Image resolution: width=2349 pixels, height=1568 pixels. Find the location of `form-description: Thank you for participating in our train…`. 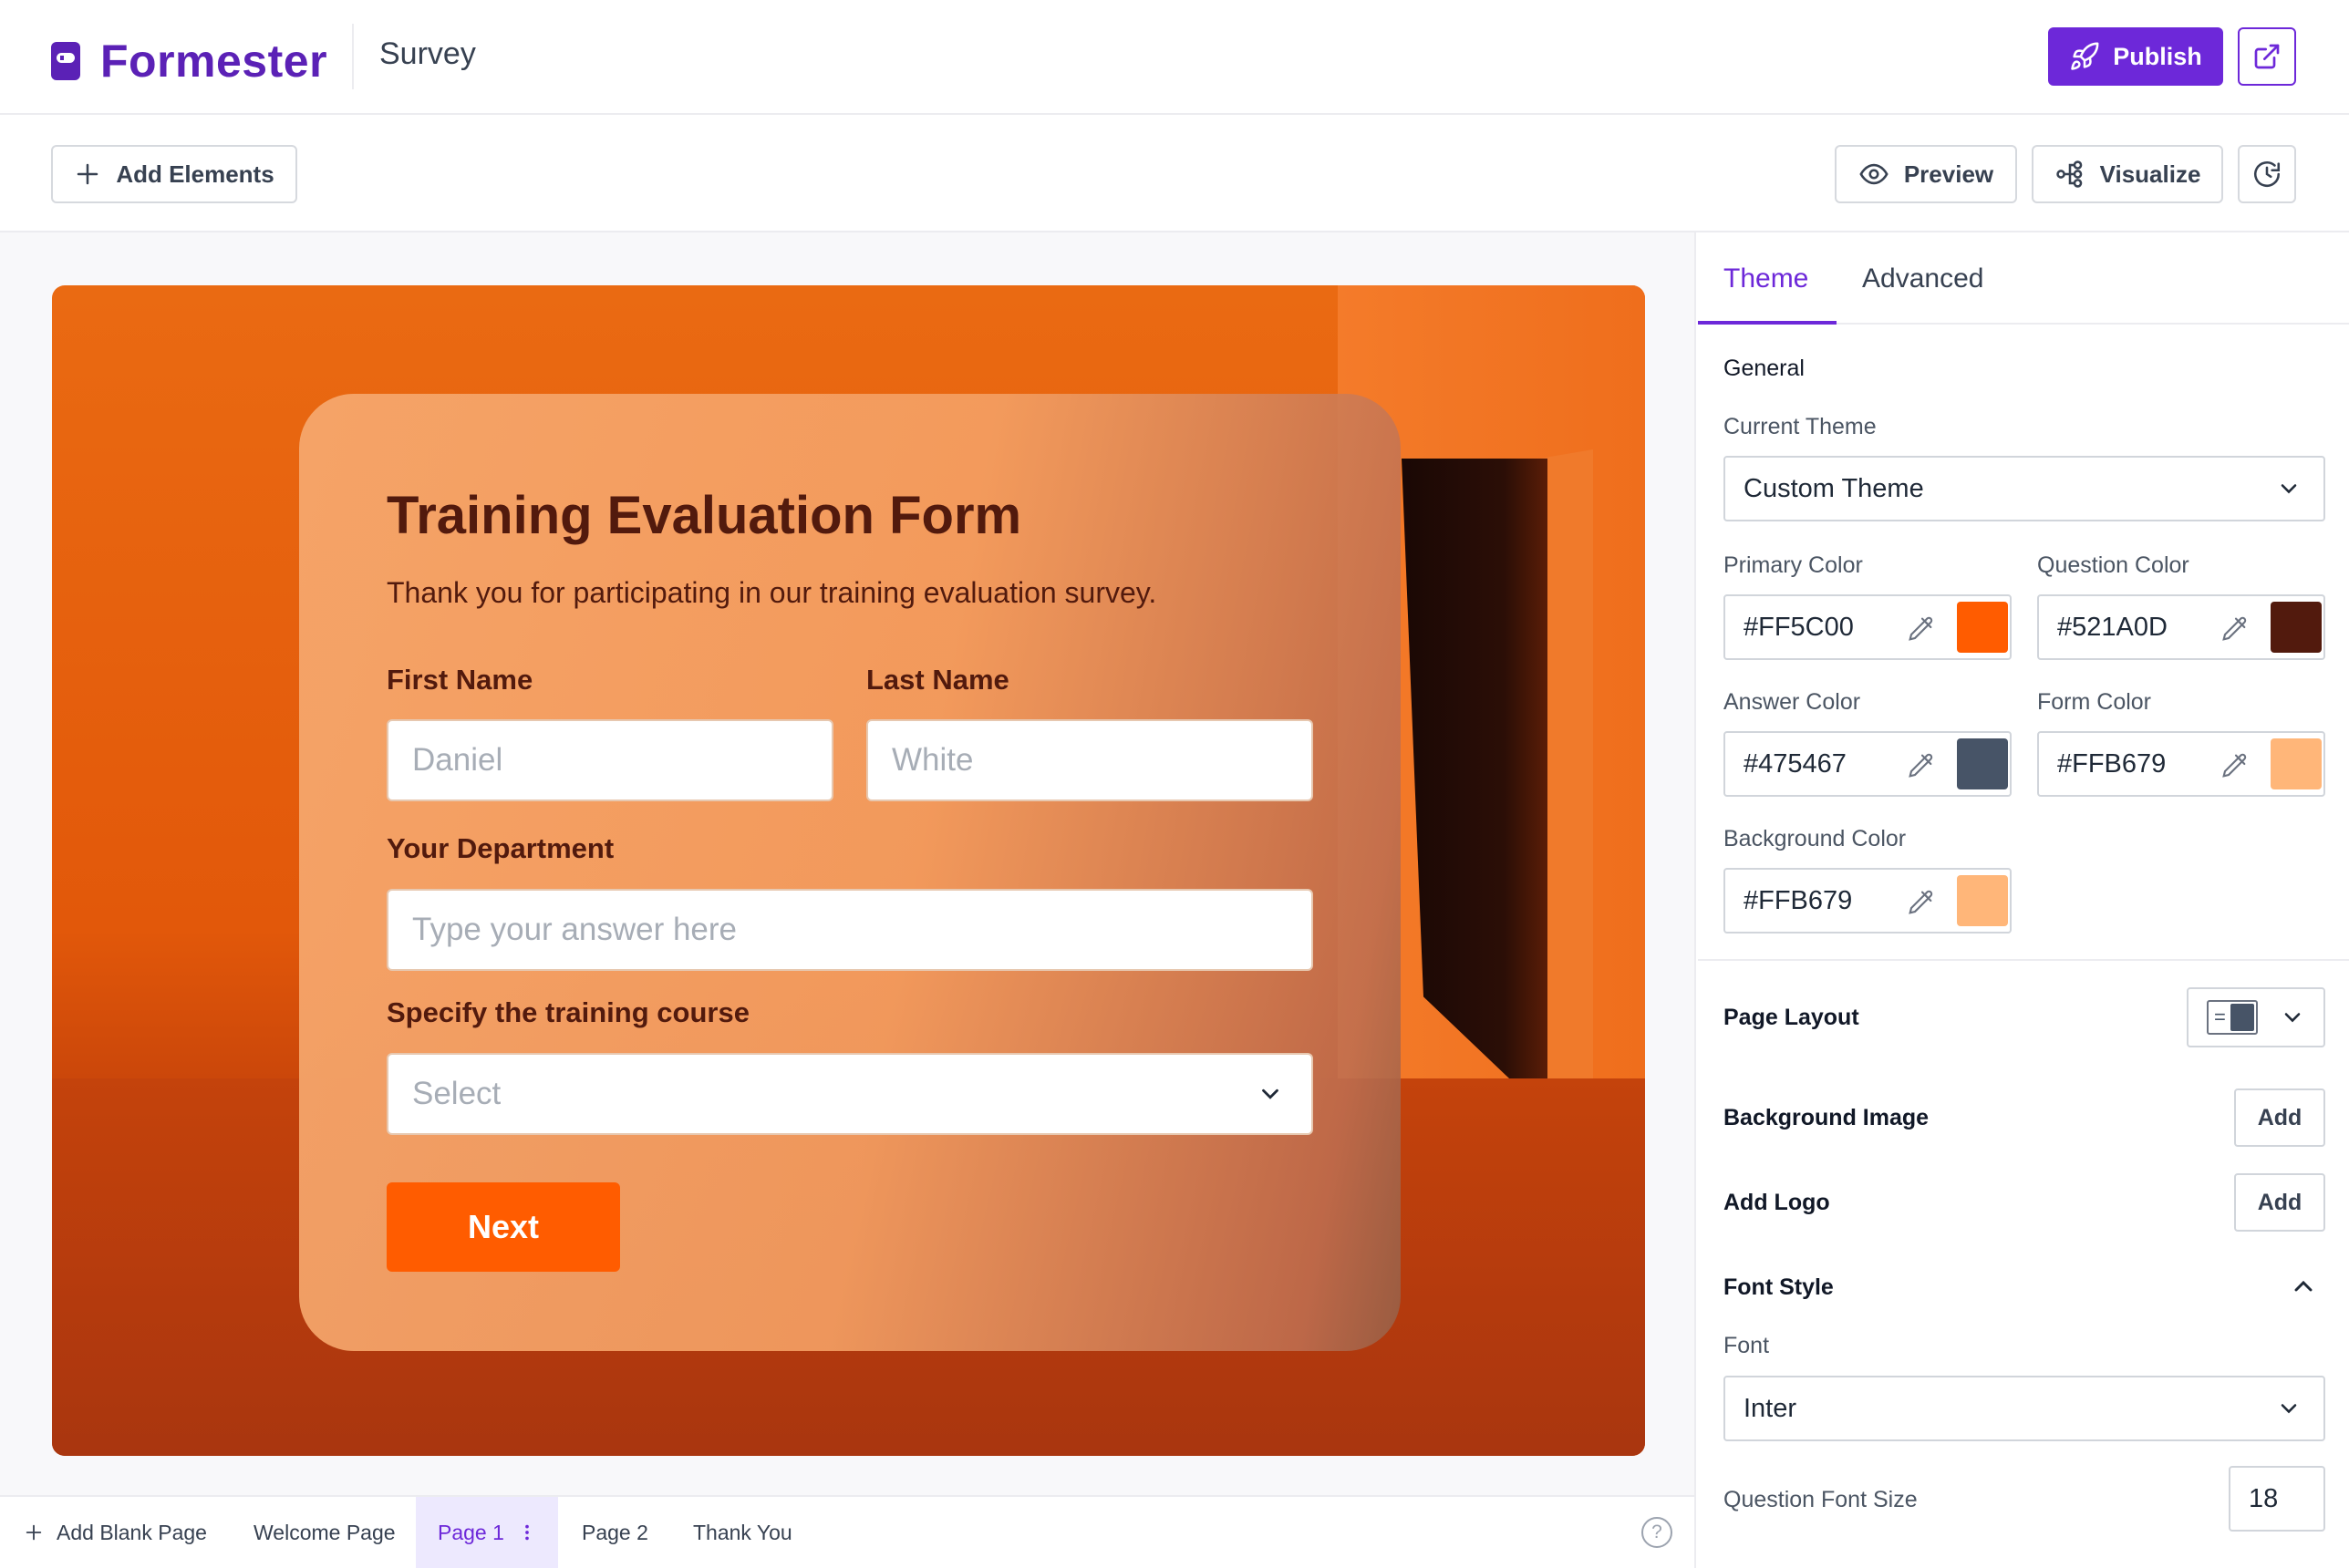

form-description: Thank you for participating in our train… is located at coordinates (771, 593).